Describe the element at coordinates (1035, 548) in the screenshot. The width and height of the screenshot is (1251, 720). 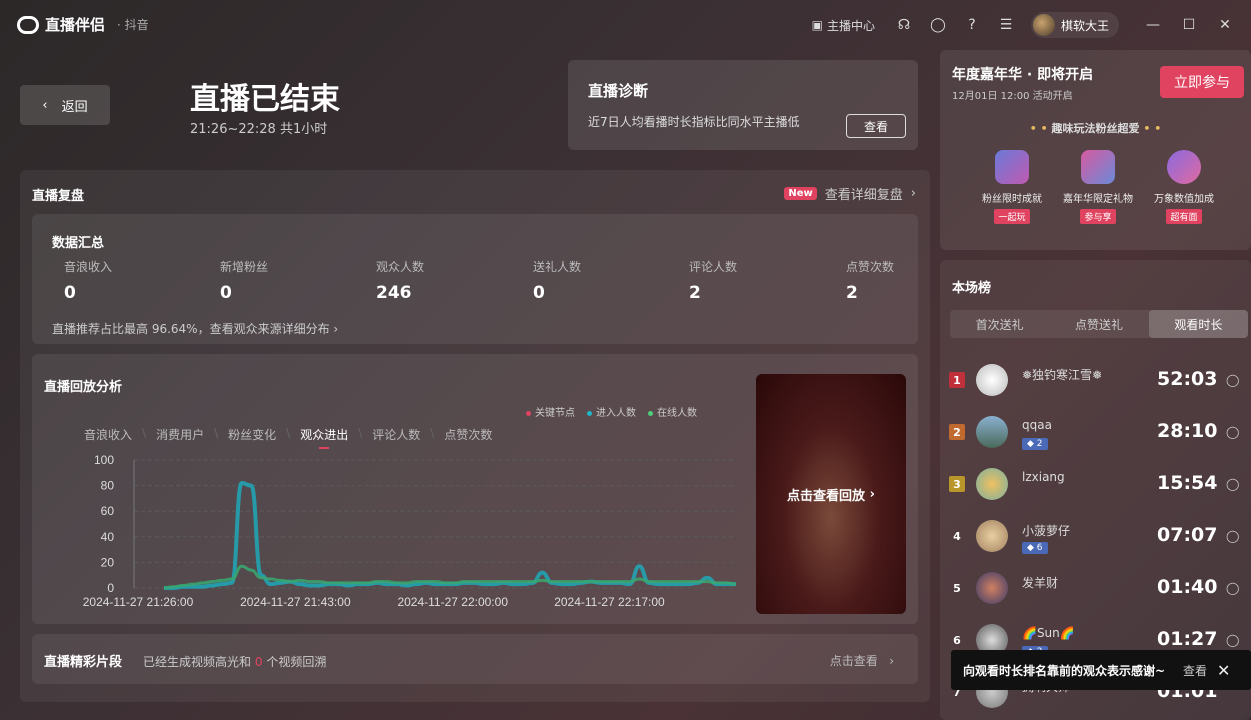
I see `fan-level-badge: ◆ 6` at that location.